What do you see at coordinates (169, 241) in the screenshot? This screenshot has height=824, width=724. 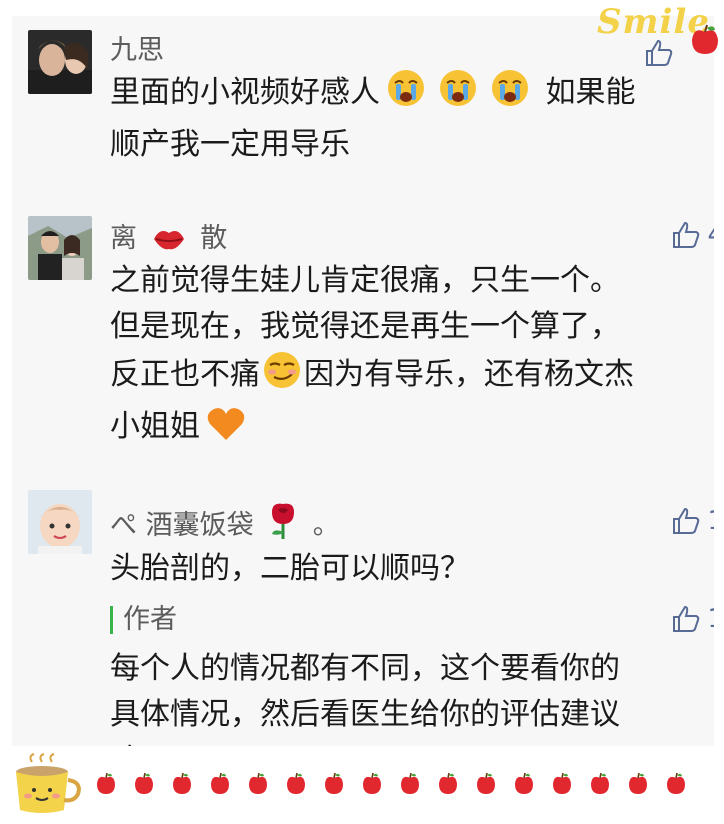 I see `kiss-lips-icon` at bounding box center [169, 241].